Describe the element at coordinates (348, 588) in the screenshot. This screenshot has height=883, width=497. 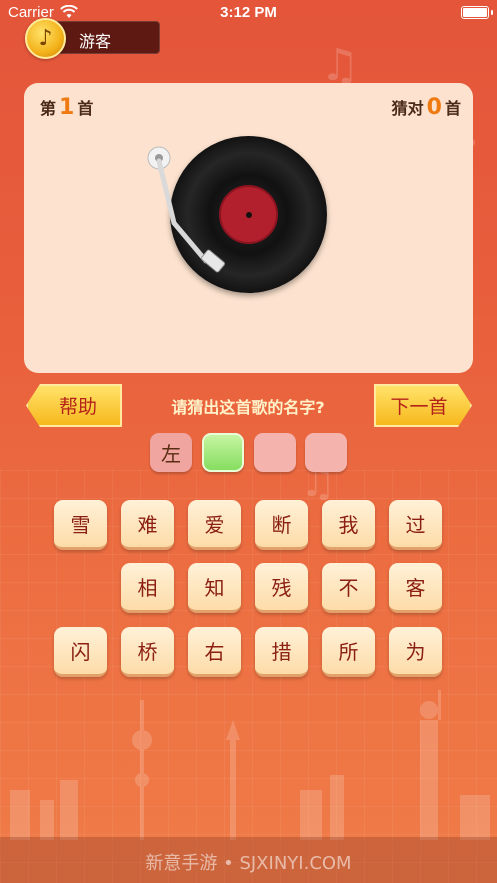
I see `character-tile: 不` at that location.